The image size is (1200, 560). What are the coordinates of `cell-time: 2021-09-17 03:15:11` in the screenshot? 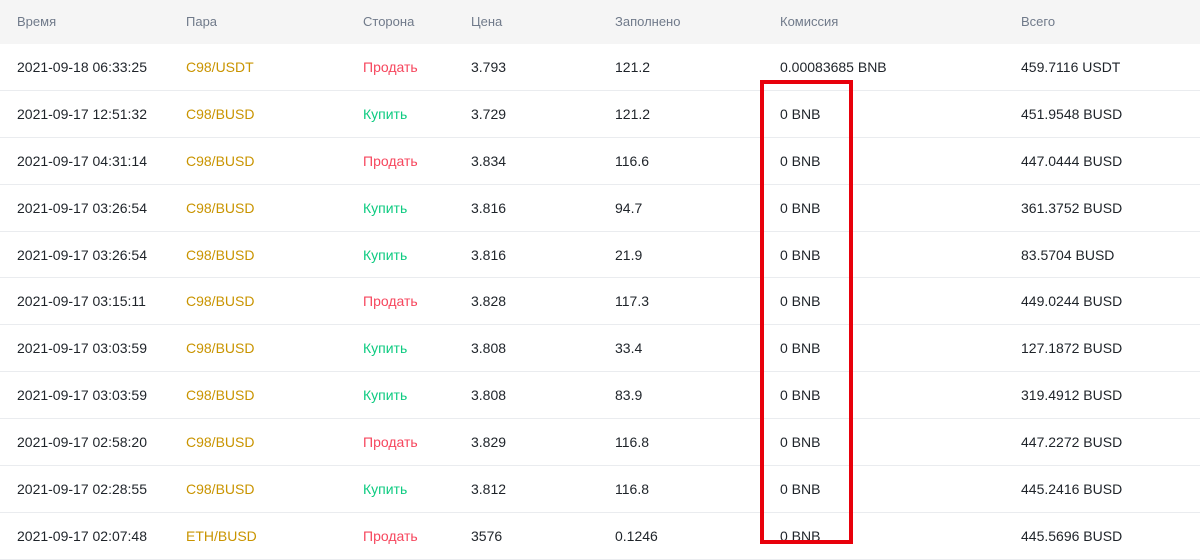 It's located at (81, 301).